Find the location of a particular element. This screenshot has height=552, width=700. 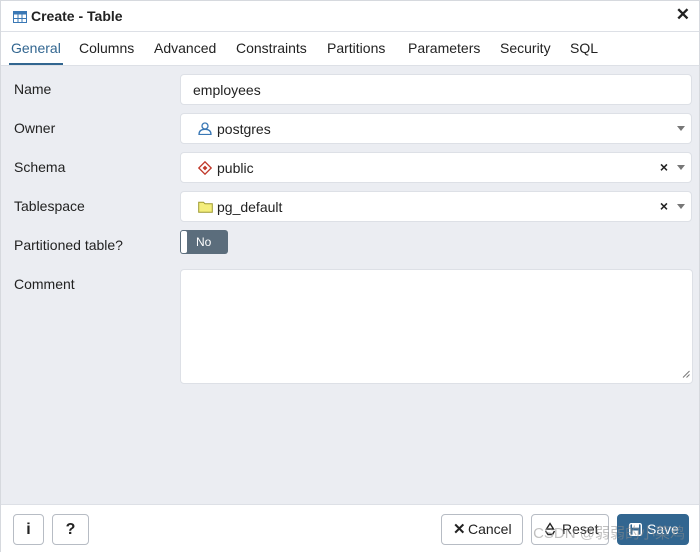

toggle-label: No is located at coordinates (204, 242).